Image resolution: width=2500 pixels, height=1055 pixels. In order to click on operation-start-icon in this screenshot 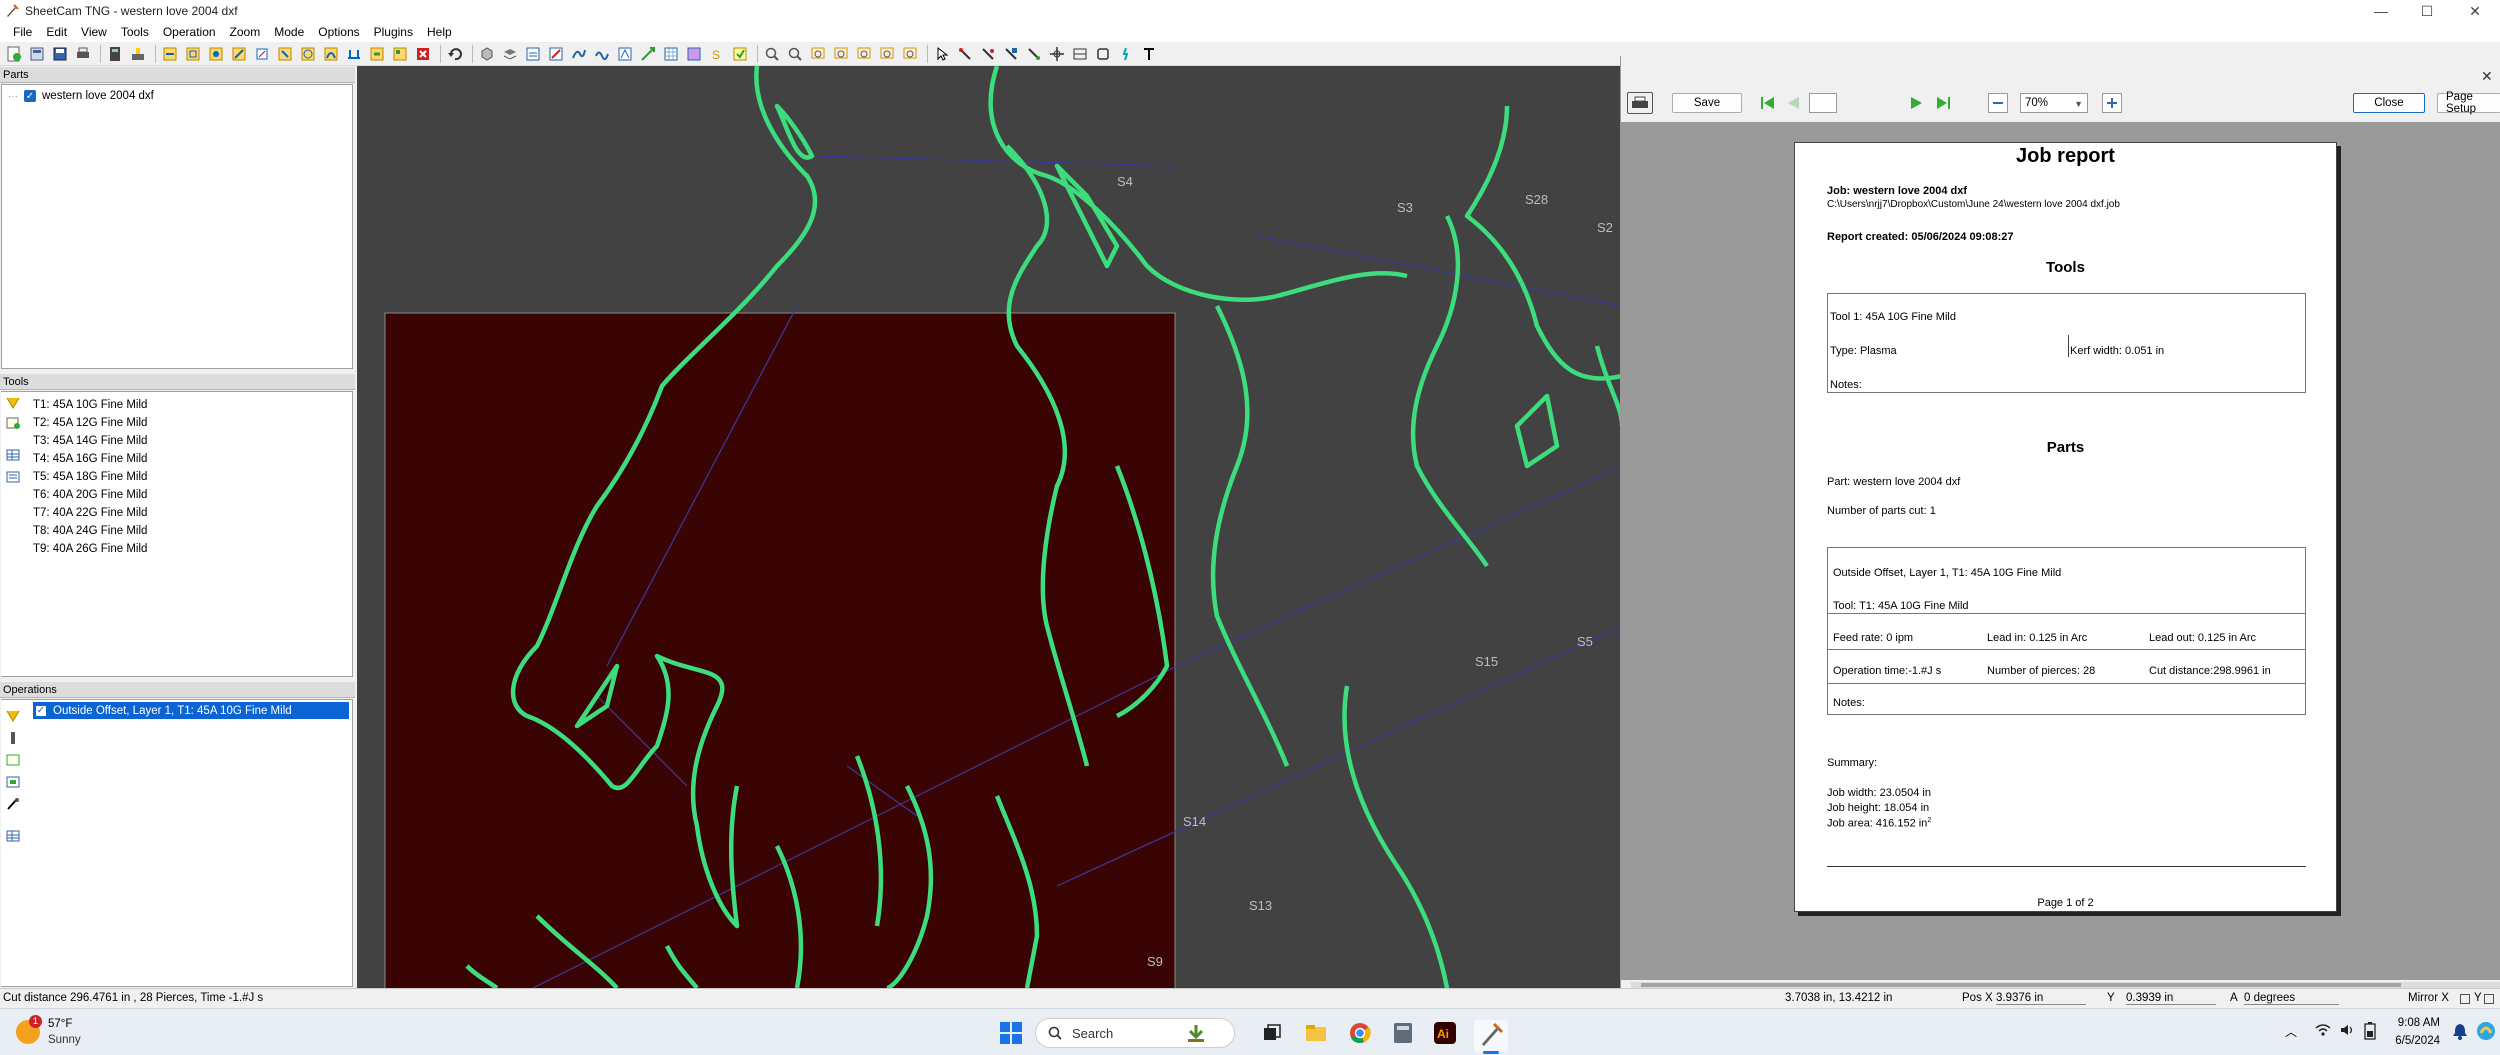, I will do `click(377, 54)`.